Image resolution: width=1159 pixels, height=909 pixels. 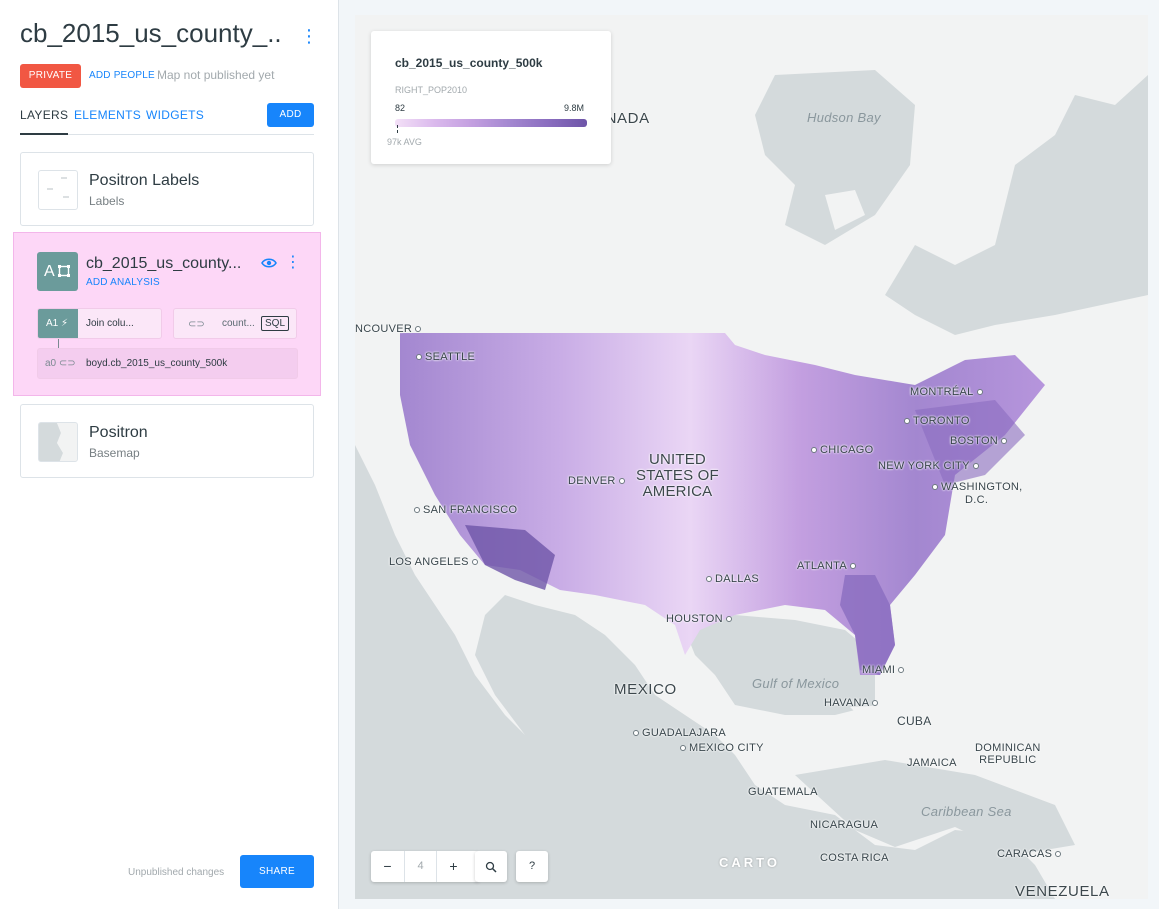 What do you see at coordinates (431, 90) in the screenshot?
I see `legend-field: RIGHT_POP2010` at bounding box center [431, 90].